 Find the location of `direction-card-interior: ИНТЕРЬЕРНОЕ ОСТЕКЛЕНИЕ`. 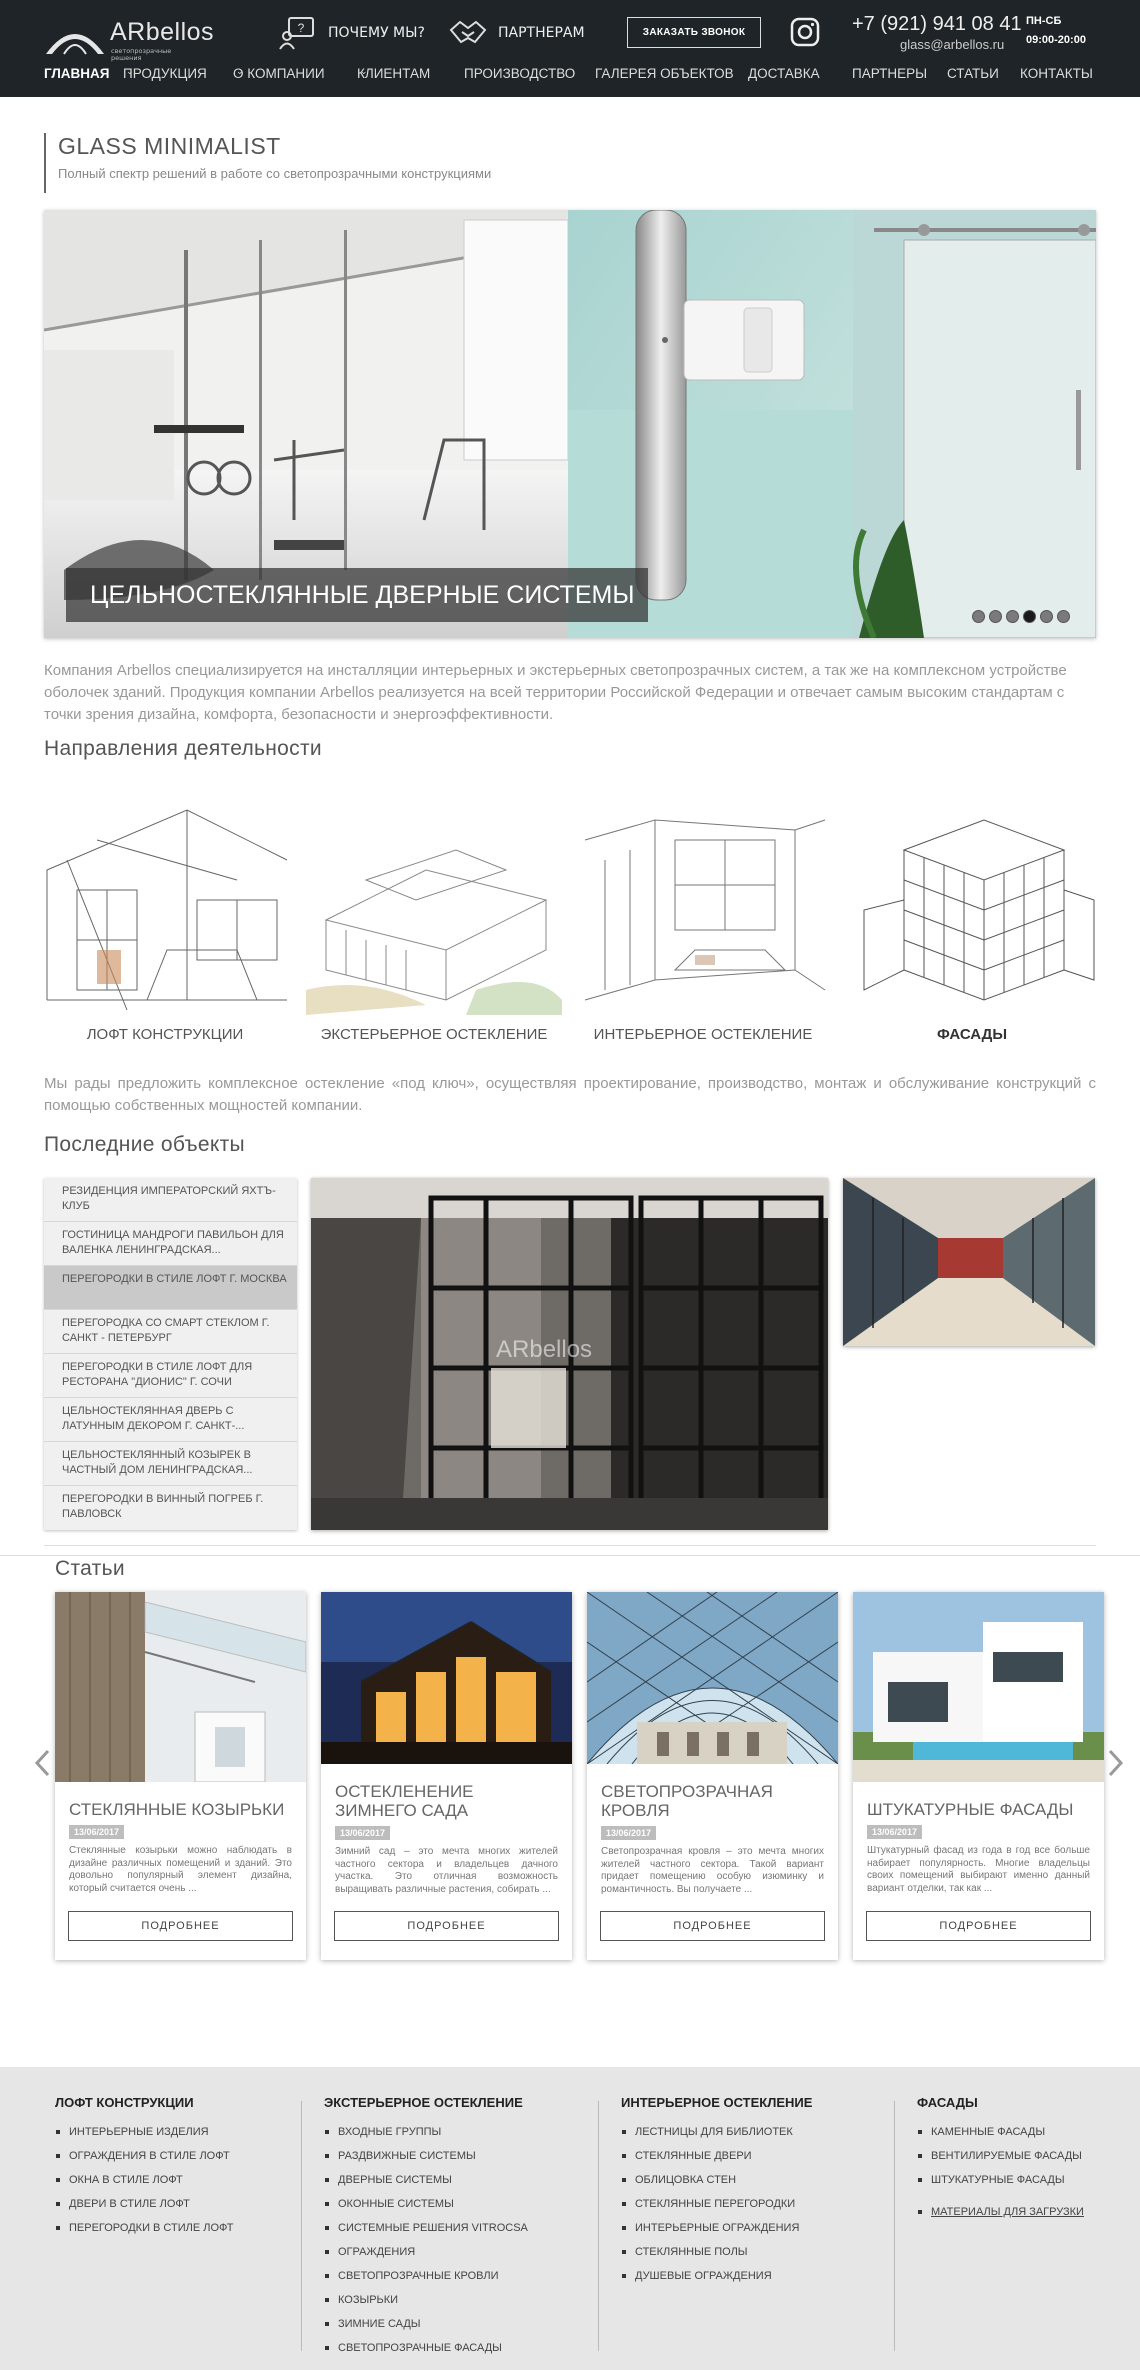

direction-card-interior: ИНТЕРЬЕРНОЕ ОСТЕКЛЕНИЕ is located at coordinates (703, 928).